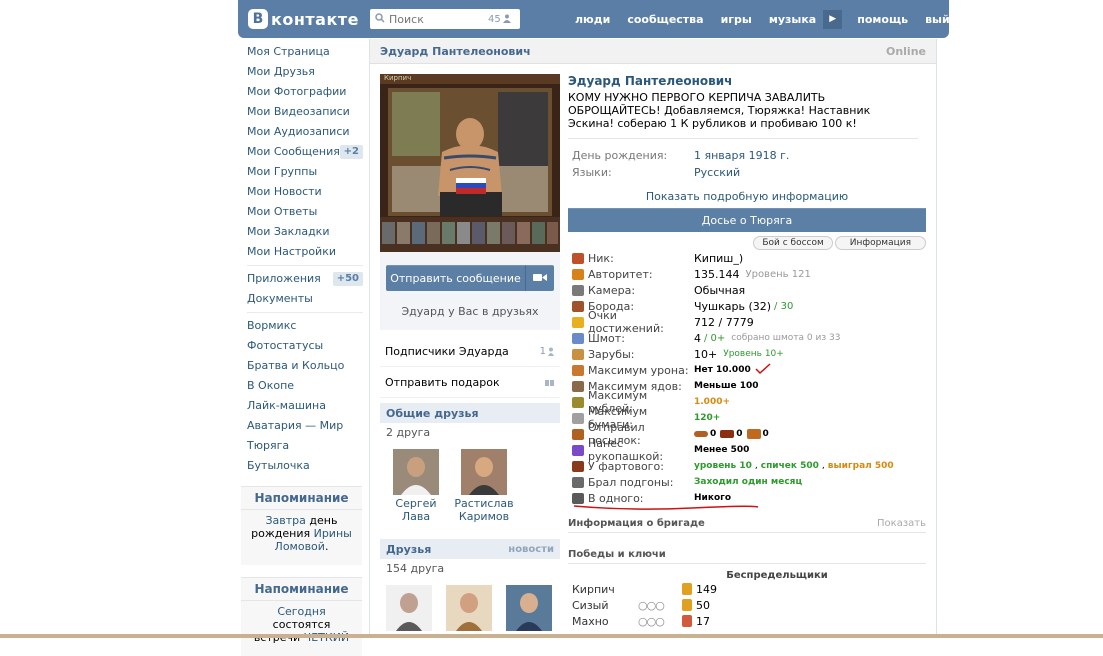 This screenshot has height=656, width=1103. Describe the element at coordinates (747, 322) in the screenshot. I see `stat-row: Очки достижений: 712 / 7779` at that location.